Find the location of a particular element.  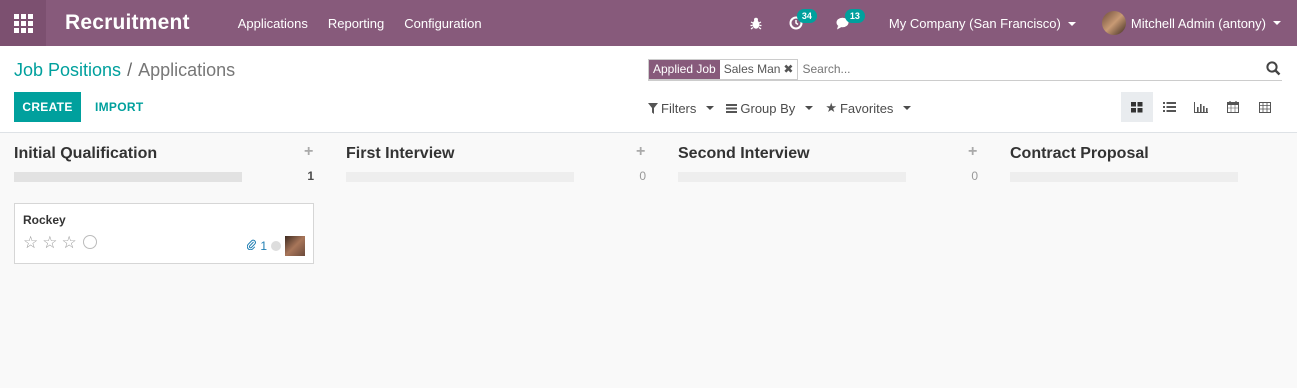

grid-icon is located at coordinates (23, 23).